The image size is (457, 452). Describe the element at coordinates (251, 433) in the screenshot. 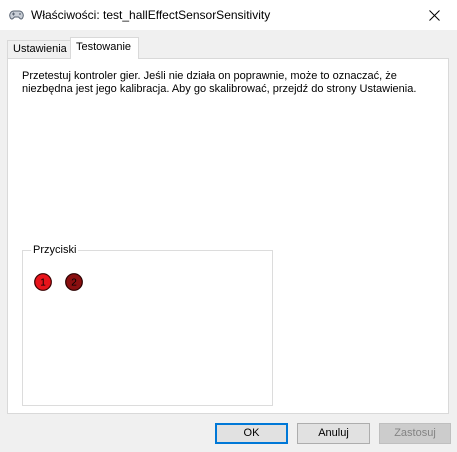

I see `ok-button: OK` at that location.